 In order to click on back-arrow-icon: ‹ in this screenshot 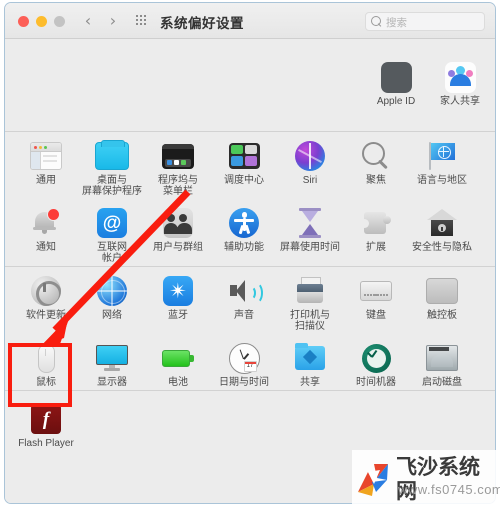, I will do `click(88, 21)`.